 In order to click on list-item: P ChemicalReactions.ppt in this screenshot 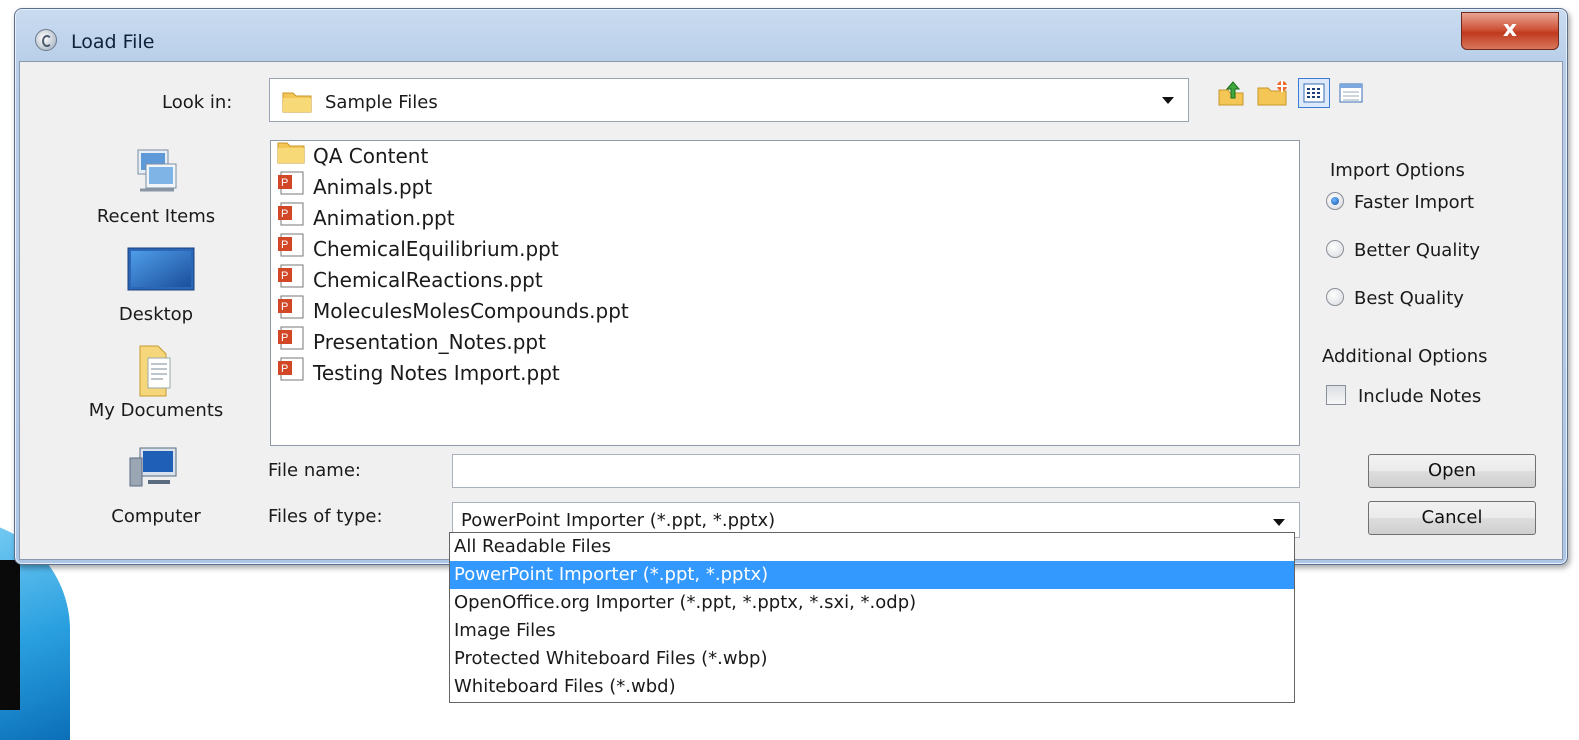, I will do `click(410, 280)`.